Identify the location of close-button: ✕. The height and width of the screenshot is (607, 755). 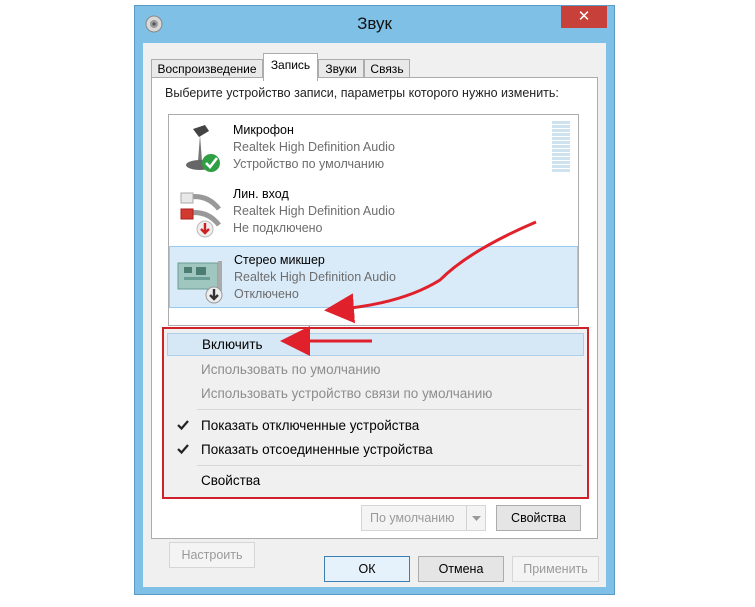
(584, 17).